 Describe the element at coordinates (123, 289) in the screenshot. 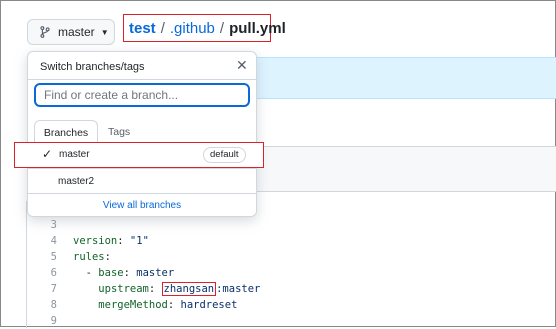

I see `yaml-key: upstream` at that location.